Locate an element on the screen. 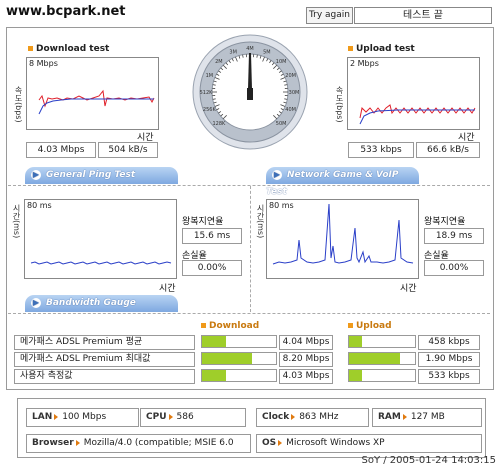  cpu-label: CPU is located at coordinates (156, 417).